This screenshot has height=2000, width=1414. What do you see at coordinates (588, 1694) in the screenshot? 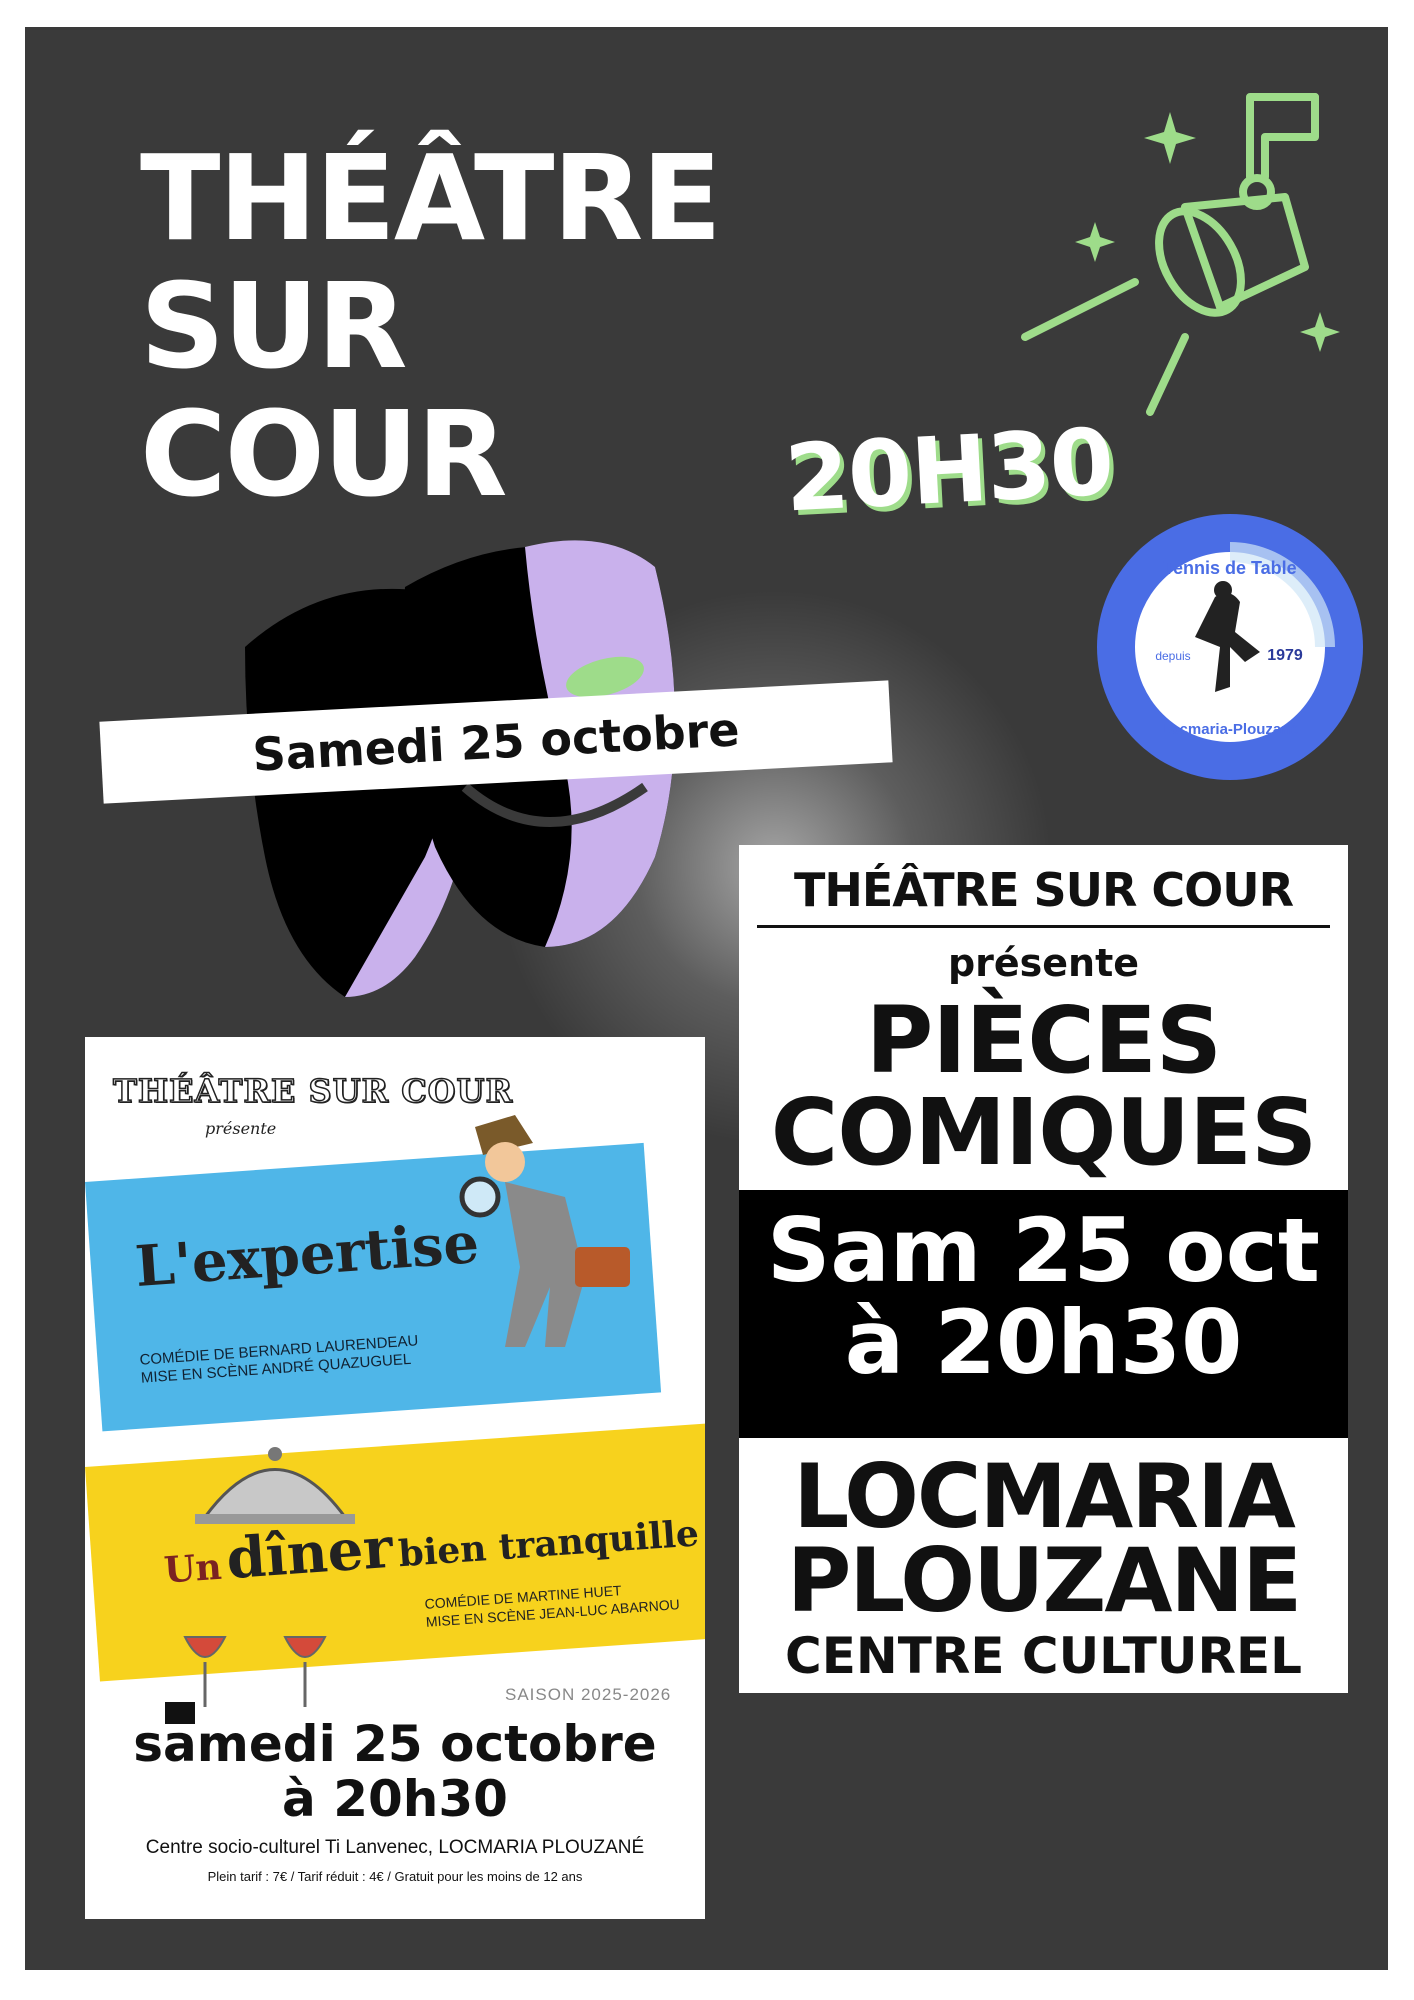
I see `season-label: SAISON 2025-2026` at bounding box center [588, 1694].